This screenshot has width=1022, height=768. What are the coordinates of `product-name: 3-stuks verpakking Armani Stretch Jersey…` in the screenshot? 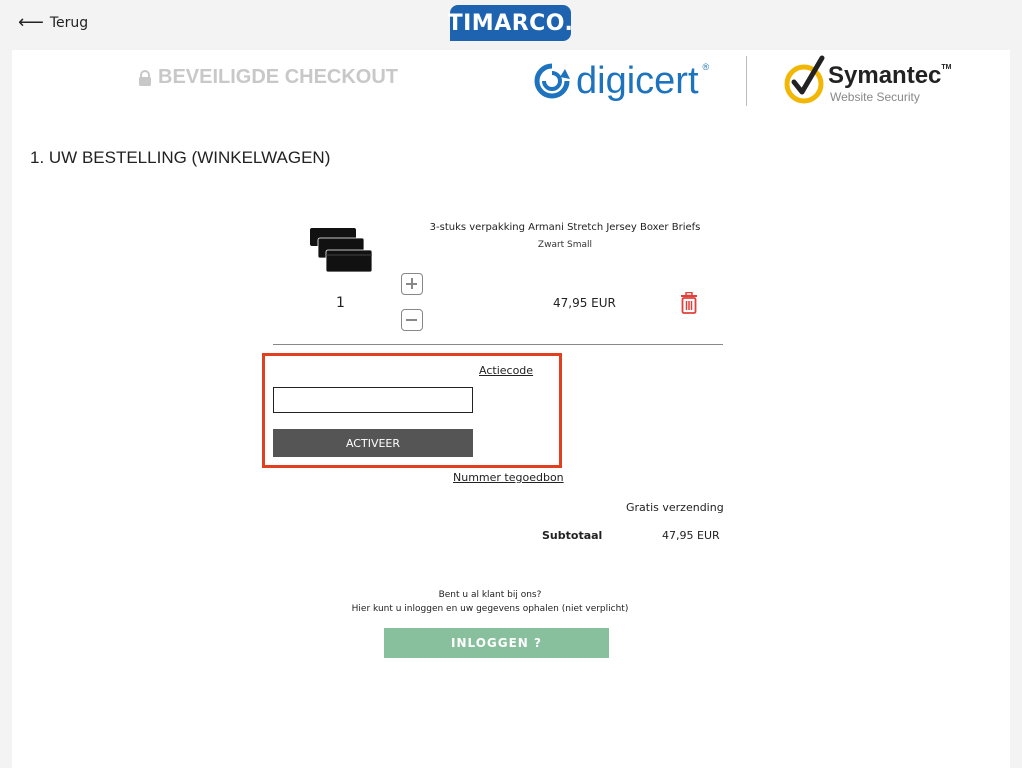 It's located at (565, 227).